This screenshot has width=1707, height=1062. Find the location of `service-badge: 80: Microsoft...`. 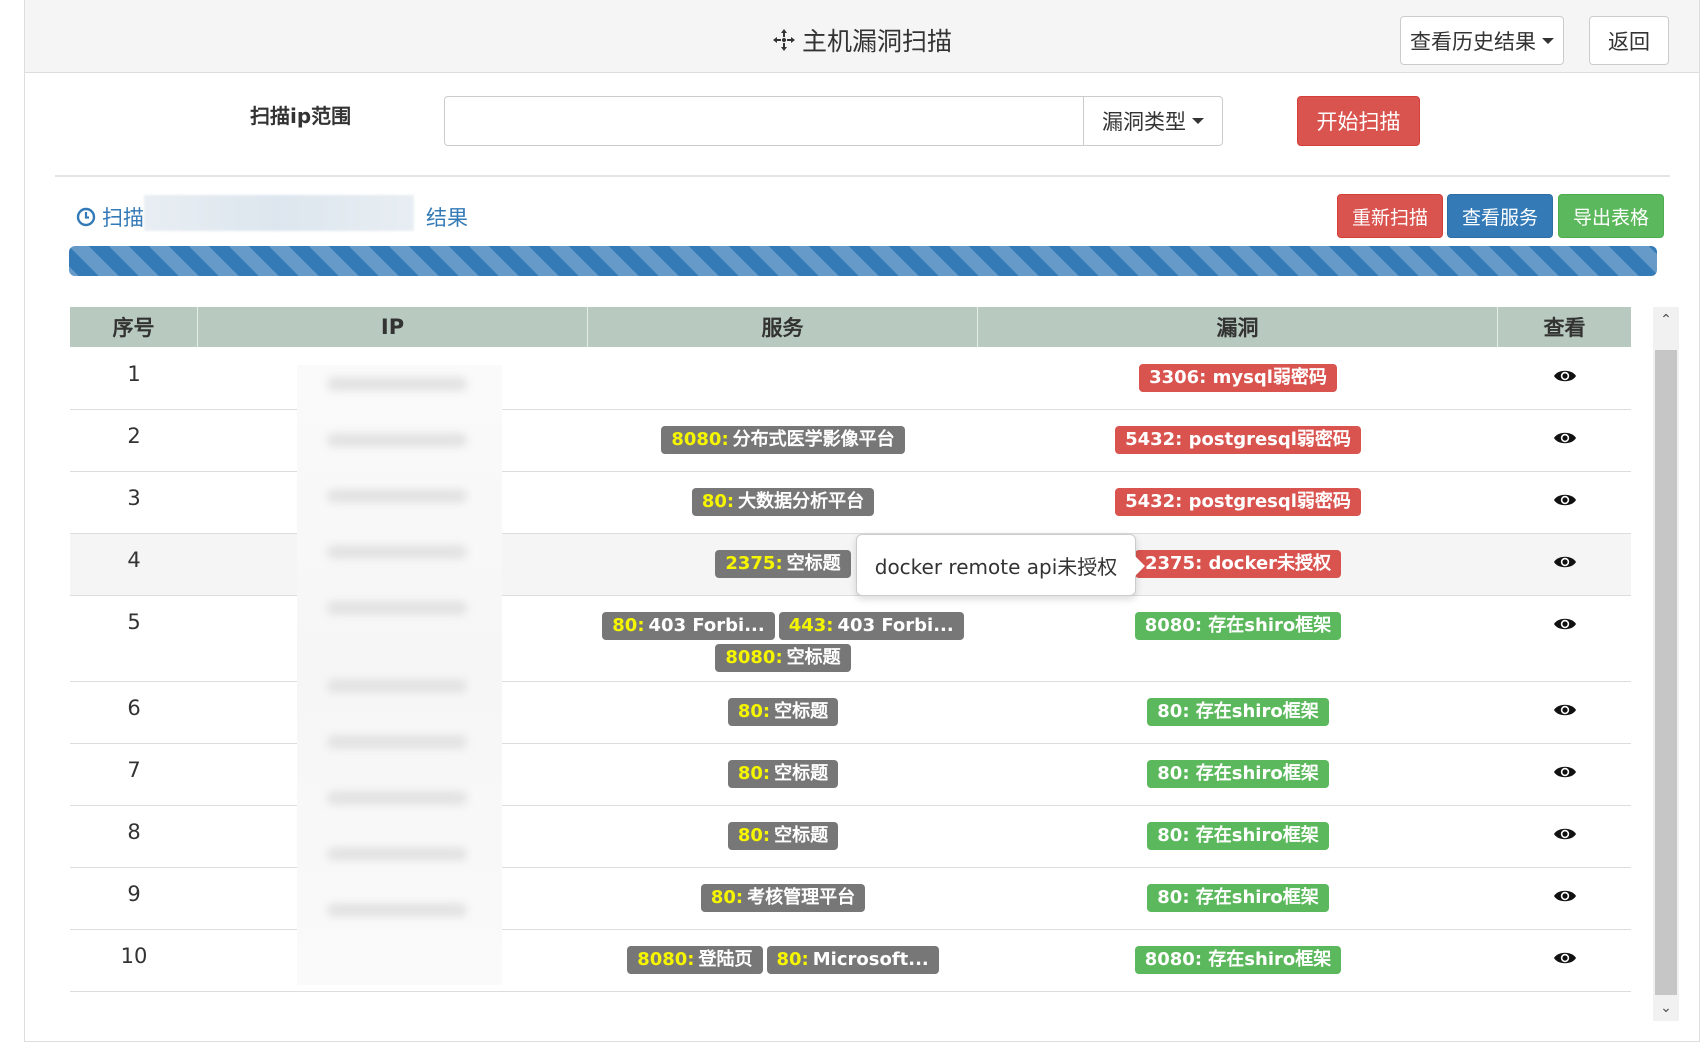

service-badge: 80: Microsoft... is located at coordinates (852, 960).